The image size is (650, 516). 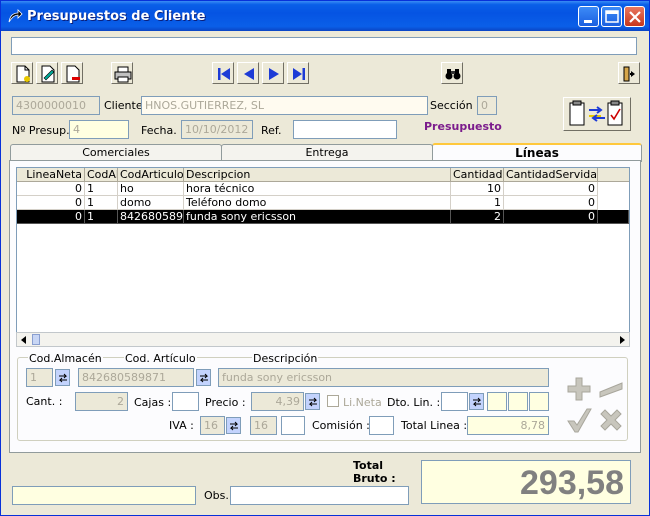 I want to click on table-row-selected: 0 1 8426805898 funda sony ericsson 2 0, so click(x=323, y=217).